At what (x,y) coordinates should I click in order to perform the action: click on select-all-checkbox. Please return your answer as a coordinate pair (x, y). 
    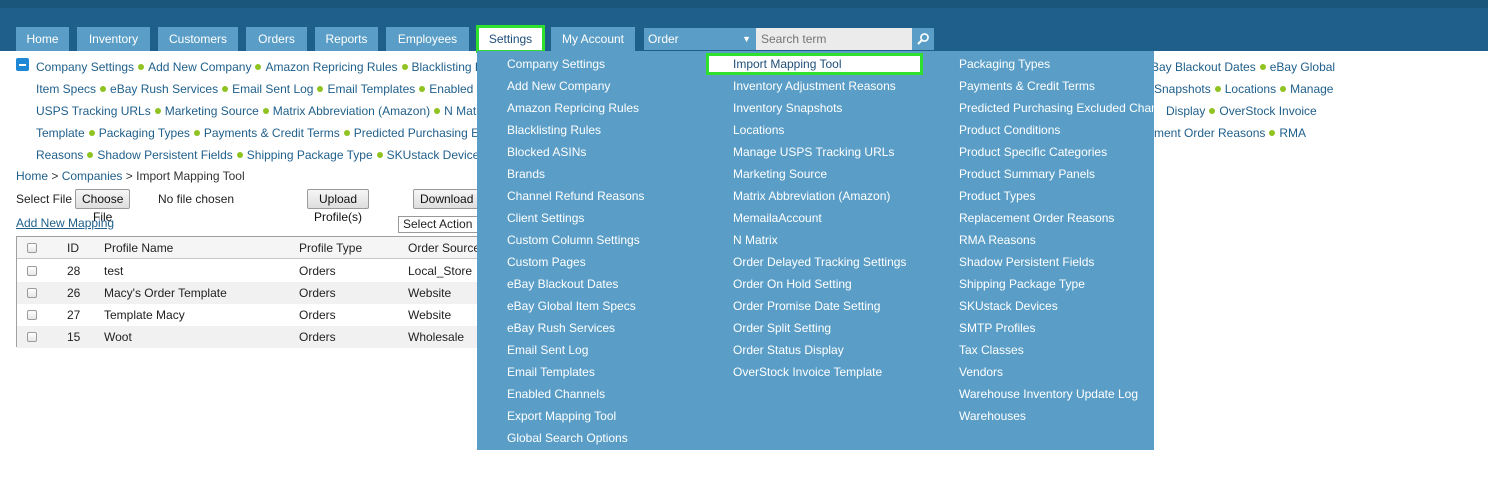
    Looking at the image, I should click on (32, 248).